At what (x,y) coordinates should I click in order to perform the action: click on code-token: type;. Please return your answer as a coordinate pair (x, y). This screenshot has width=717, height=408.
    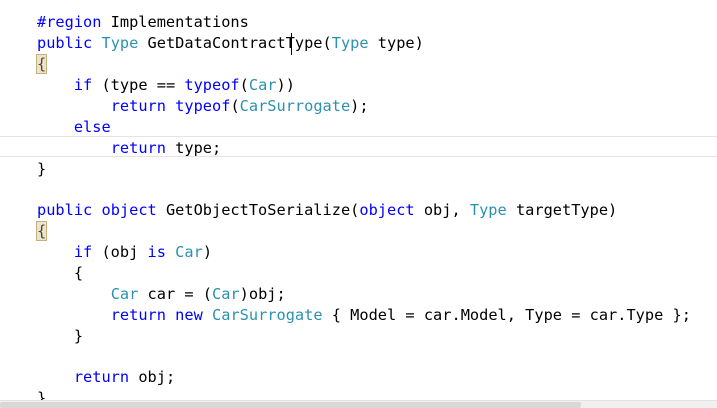
    Looking at the image, I should click on (193, 148).